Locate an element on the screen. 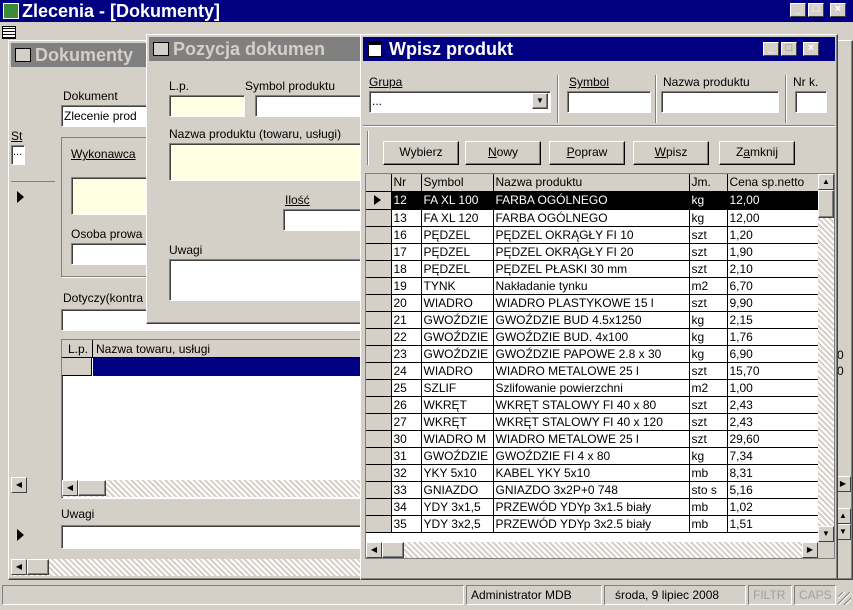 This screenshot has height=610, width=853. col-header-nr: Nr is located at coordinates (406, 183).